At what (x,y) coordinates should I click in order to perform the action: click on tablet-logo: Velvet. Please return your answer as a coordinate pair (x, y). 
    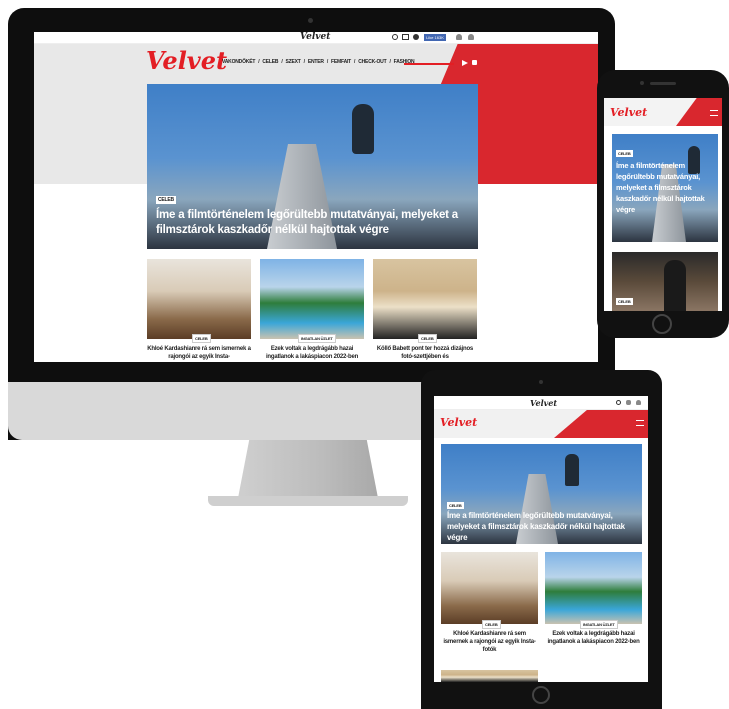
    Looking at the image, I should click on (458, 422).